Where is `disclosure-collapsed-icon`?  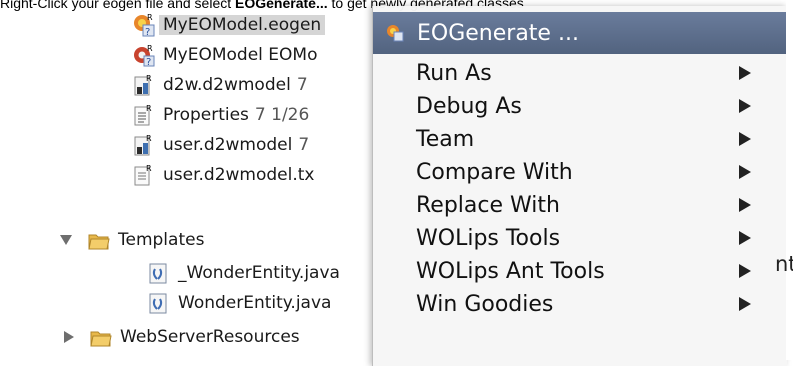 disclosure-collapsed-icon is located at coordinates (69, 337).